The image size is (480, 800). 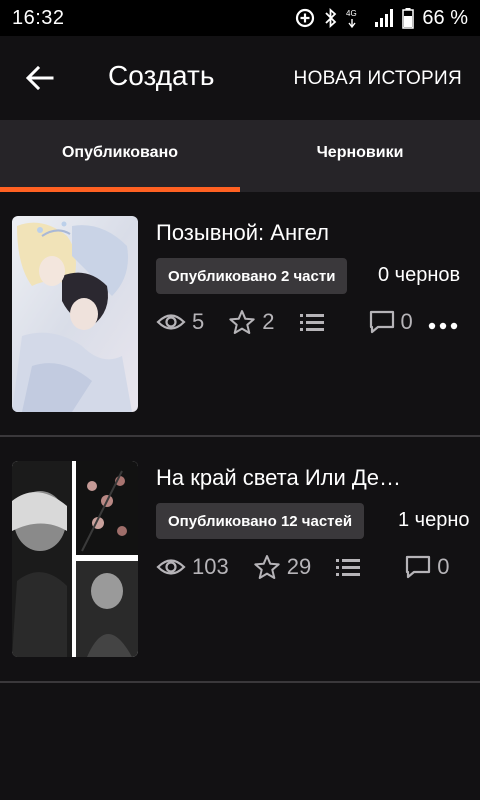 What do you see at coordinates (260, 521) in the screenshot?
I see `published-parts-badge: Опубликовано 12 частей` at bounding box center [260, 521].